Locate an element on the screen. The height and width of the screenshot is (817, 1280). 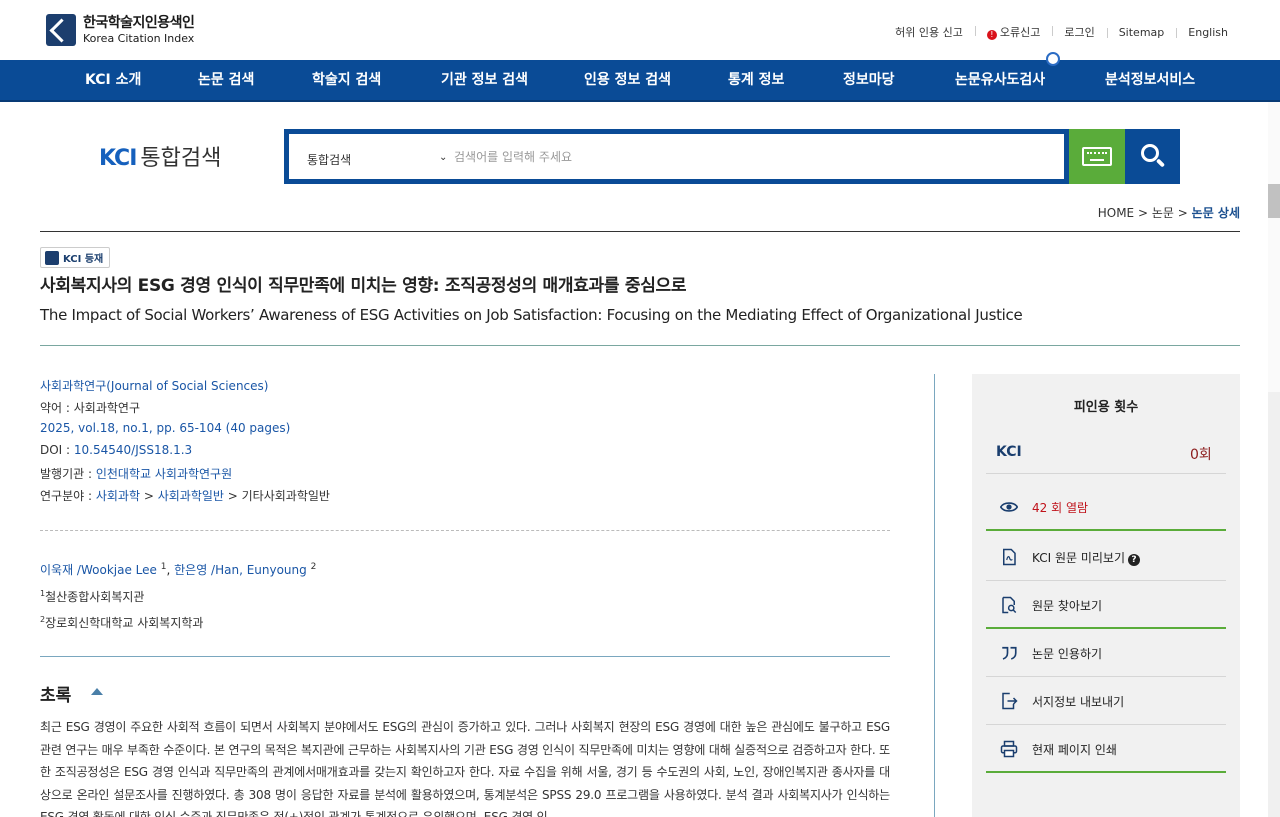
alert-icon: ! is located at coordinates (991, 35).